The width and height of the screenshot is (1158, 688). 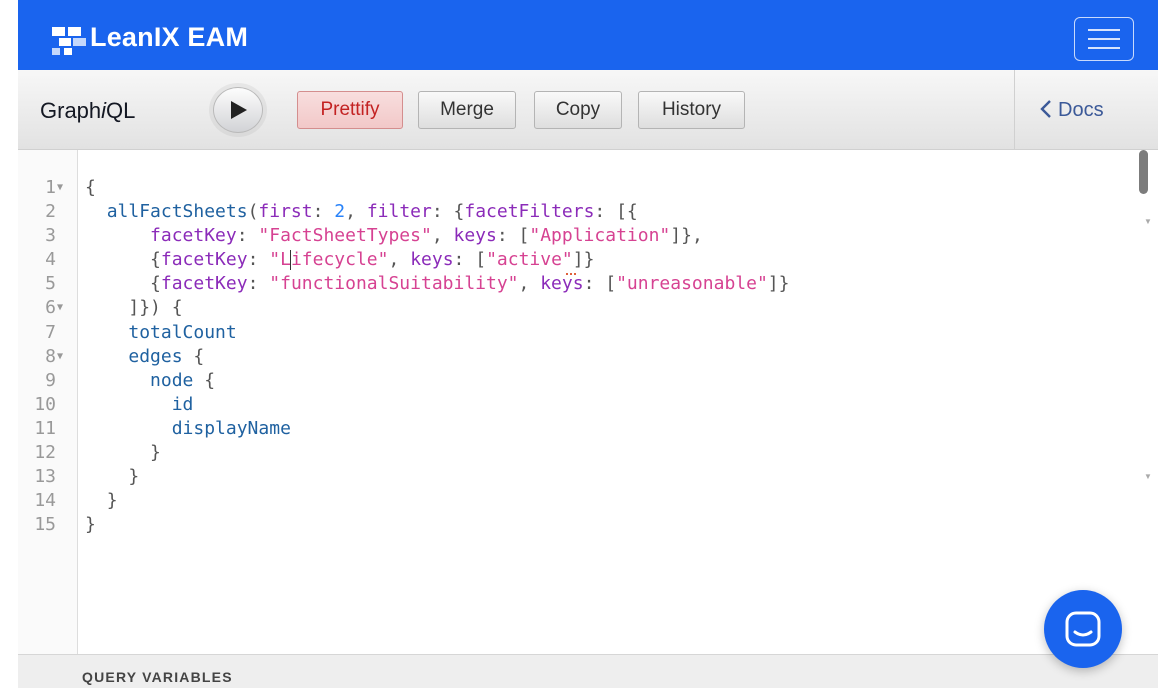 I want to click on docs-button: Docs, so click(x=1072, y=110).